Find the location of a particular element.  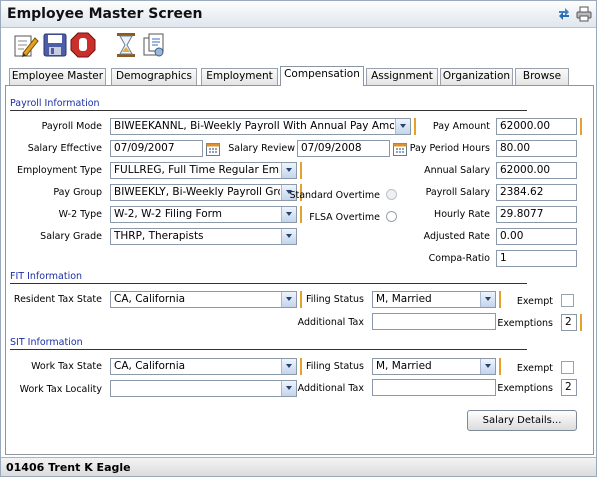

pay-period-hours-field: 80.00 is located at coordinates (536, 148).